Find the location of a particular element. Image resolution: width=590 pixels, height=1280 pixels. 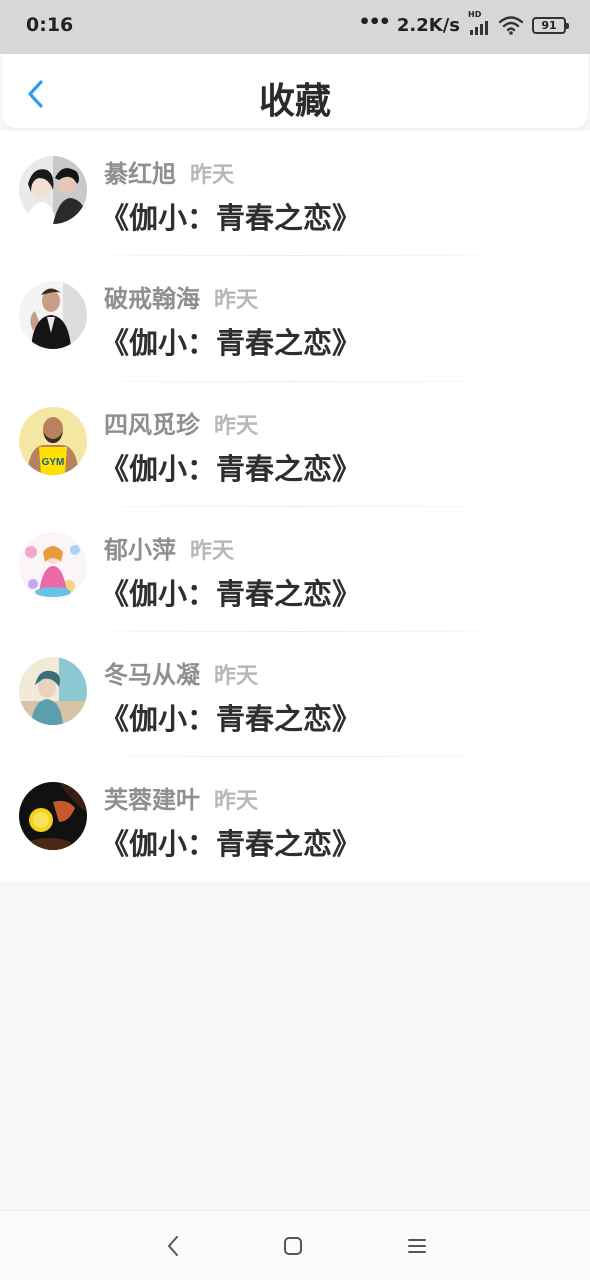

signal-icon: HD is located at coordinates (479, 22).